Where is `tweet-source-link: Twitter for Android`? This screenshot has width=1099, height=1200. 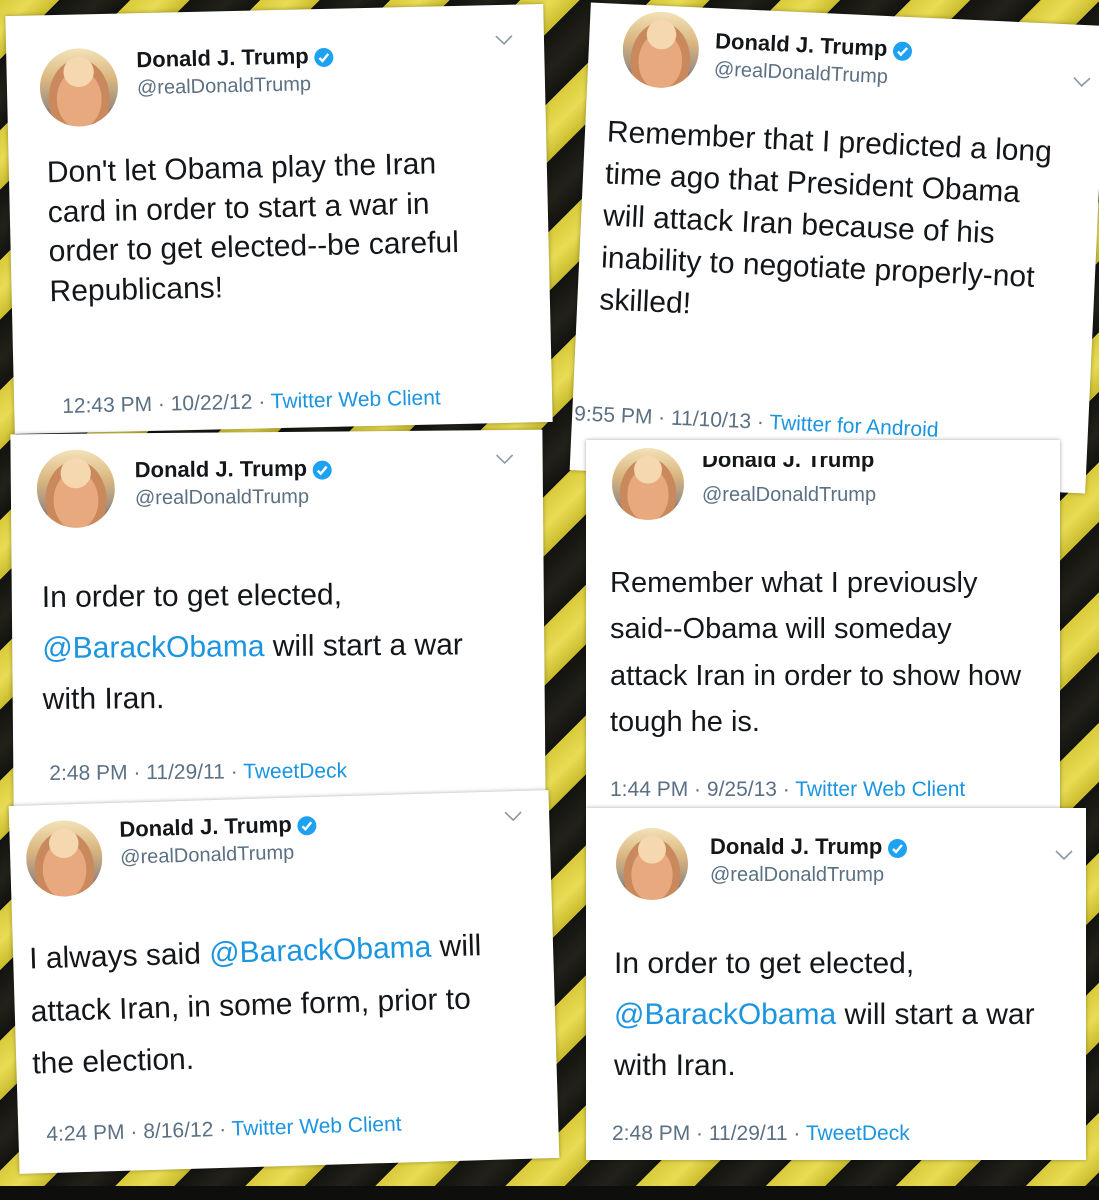
tweet-source-link: Twitter for Android is located at coordinates (854, 426).